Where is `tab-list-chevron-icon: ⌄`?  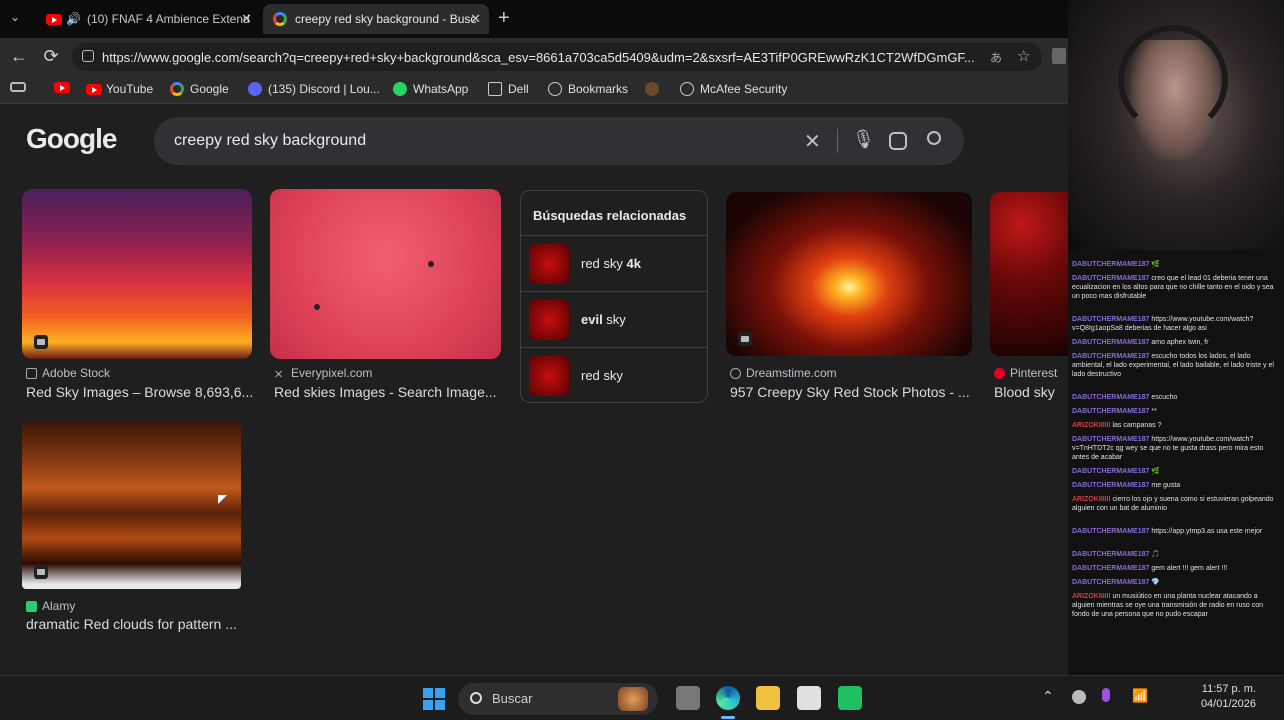
tab-list-chevron-icon: ⌄ is located at coordinates (15, 17).